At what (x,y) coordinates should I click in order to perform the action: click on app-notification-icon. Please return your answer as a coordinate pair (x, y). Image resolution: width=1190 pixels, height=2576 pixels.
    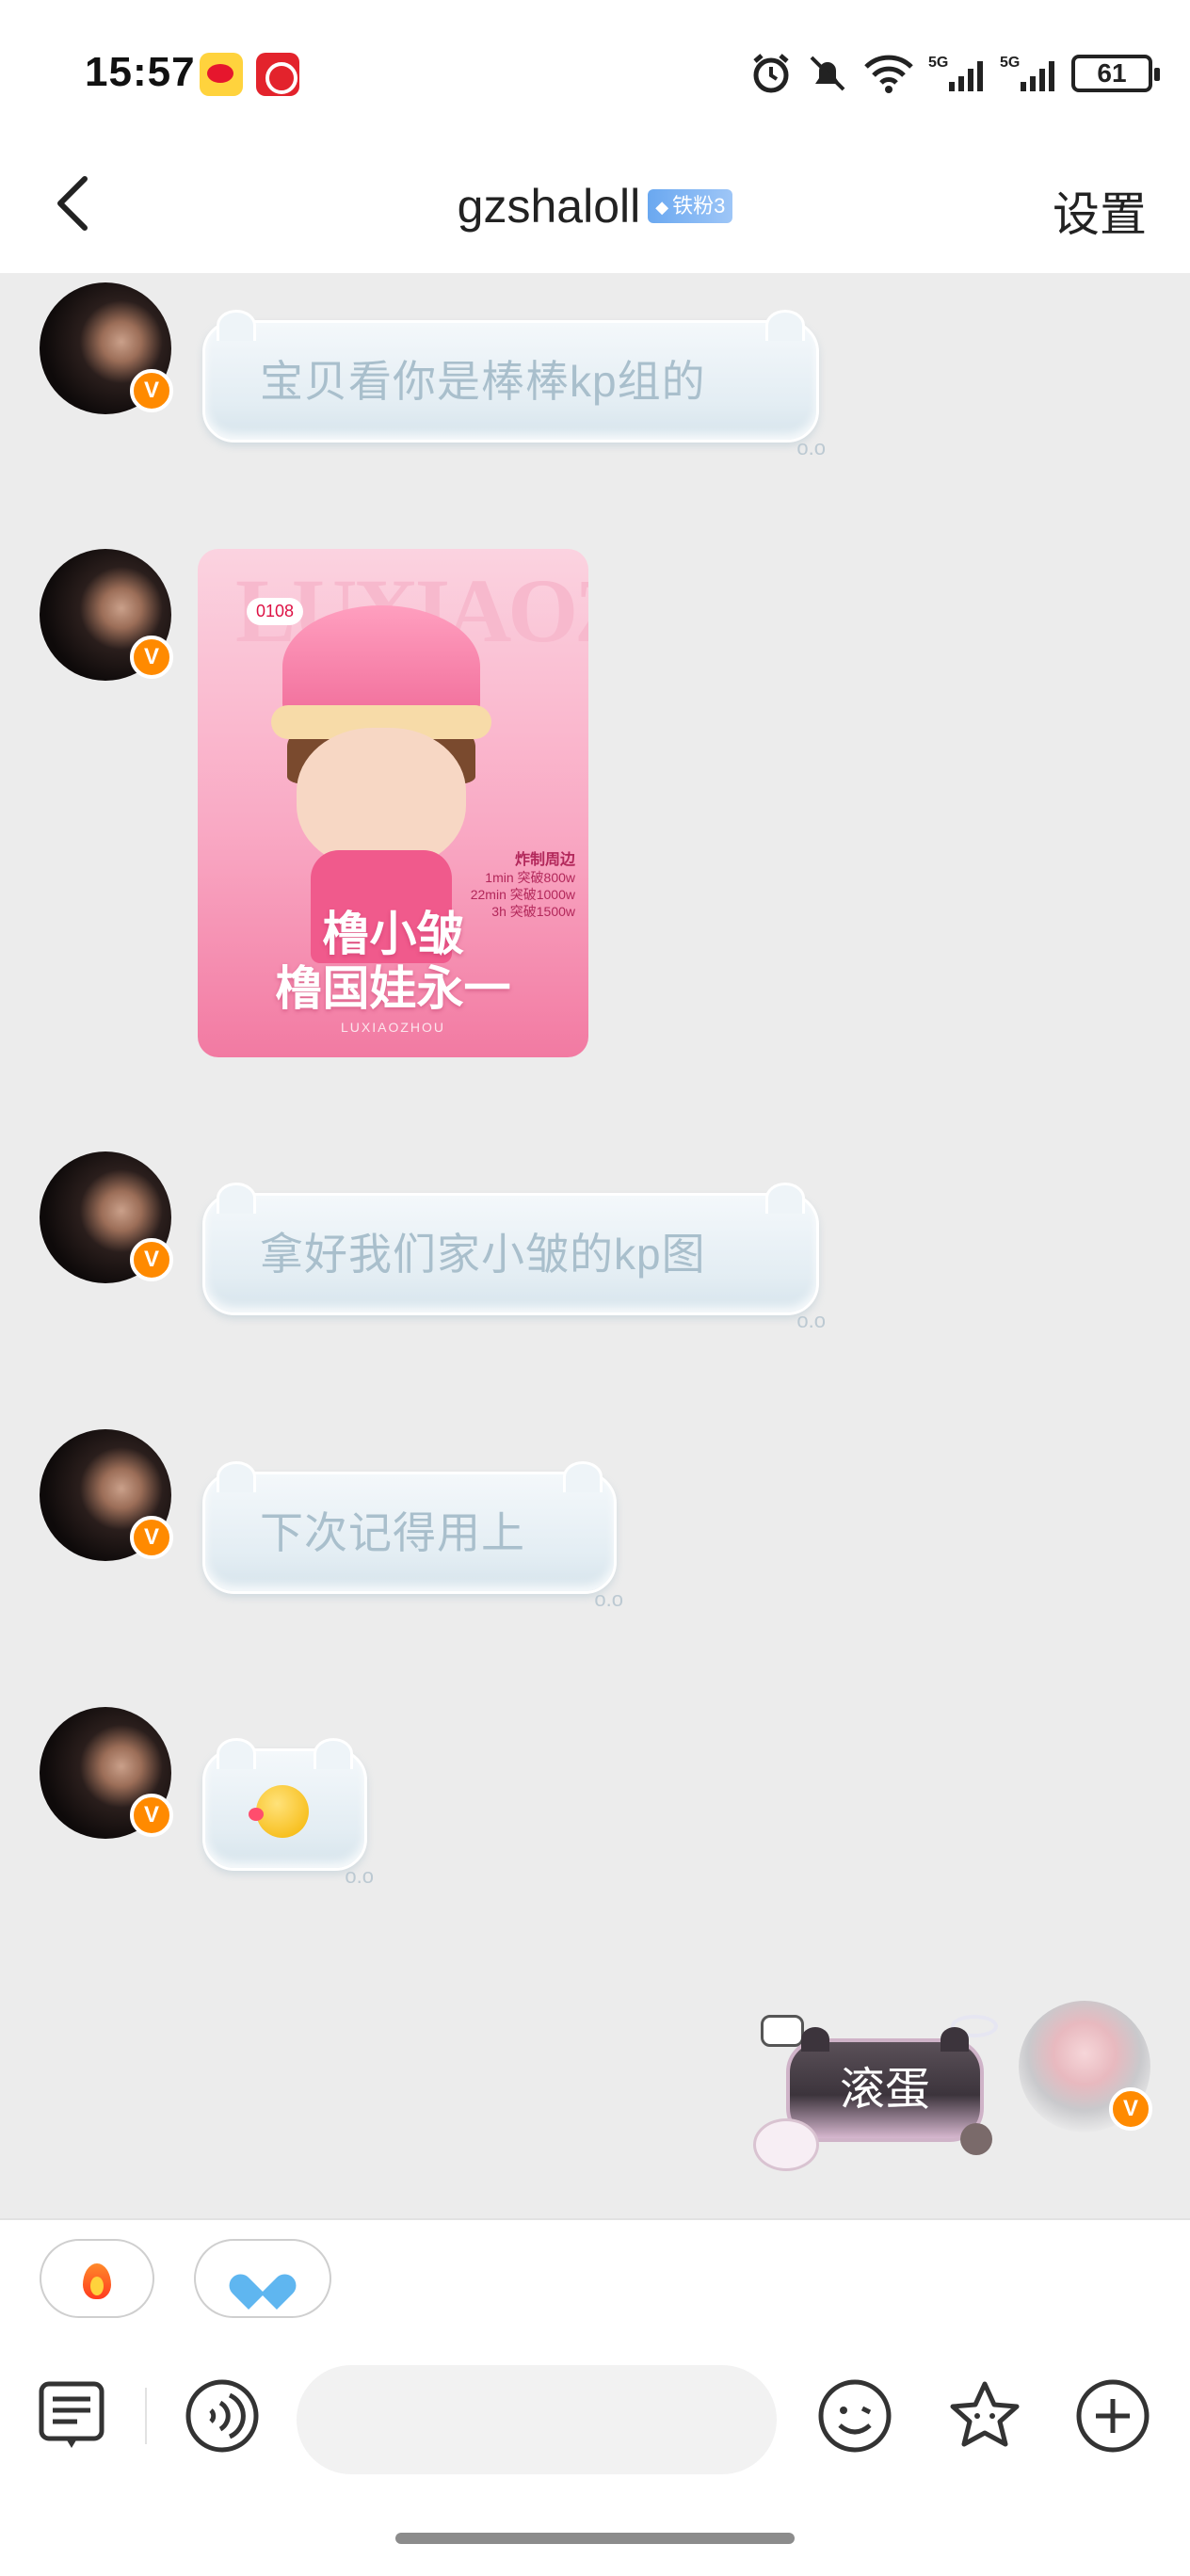
    Looking at the image, I should click on (277, 74).